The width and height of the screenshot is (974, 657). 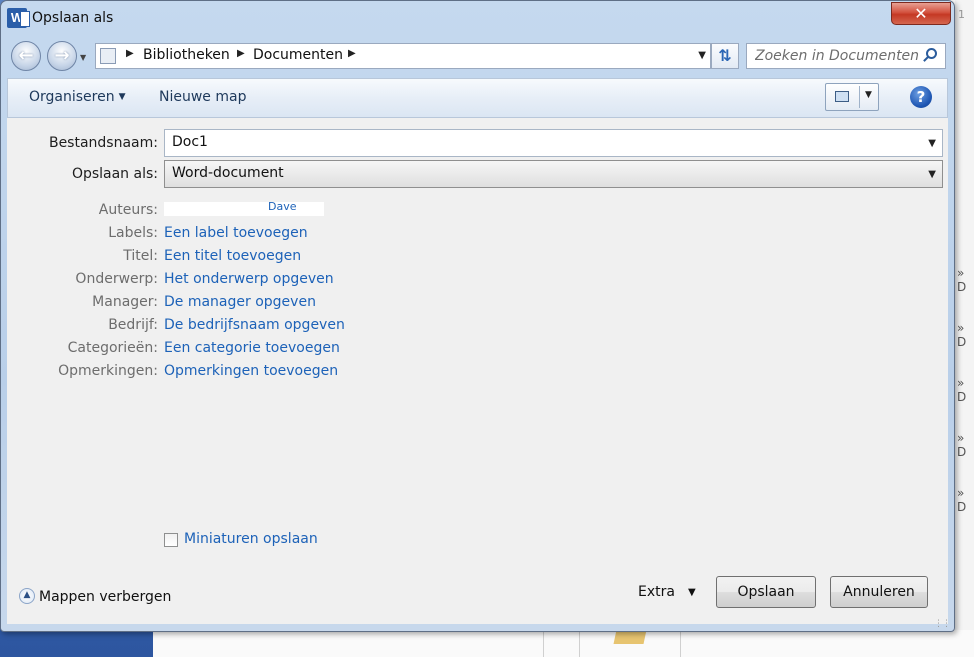 I want to click on tags-link: Een label toevoegen, so click(x=236, y=233).